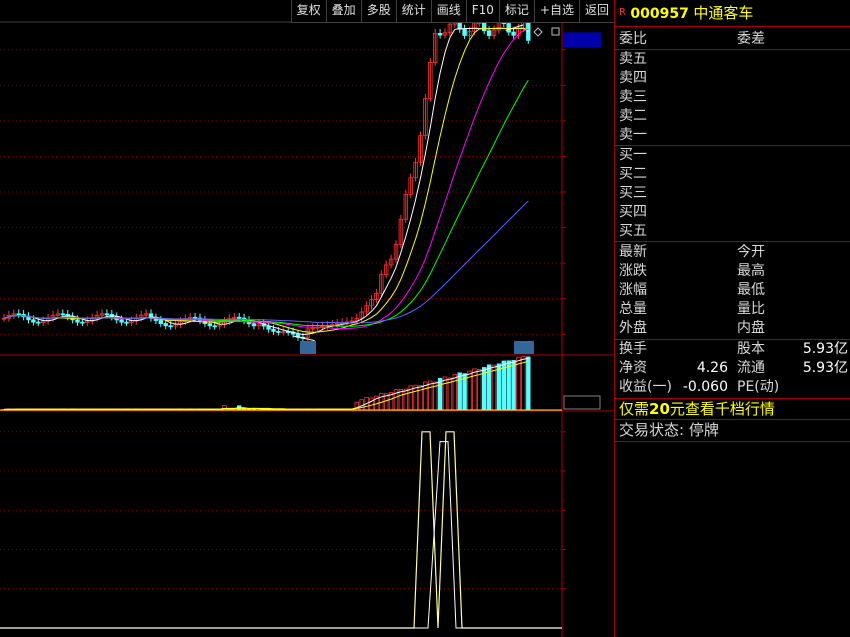 This screenshot has width=850, height=637. What do you see at coordinates (633, 59) in the screenshot?
I see `sell-level-1: 卖五` at bounding box center [633, 59].